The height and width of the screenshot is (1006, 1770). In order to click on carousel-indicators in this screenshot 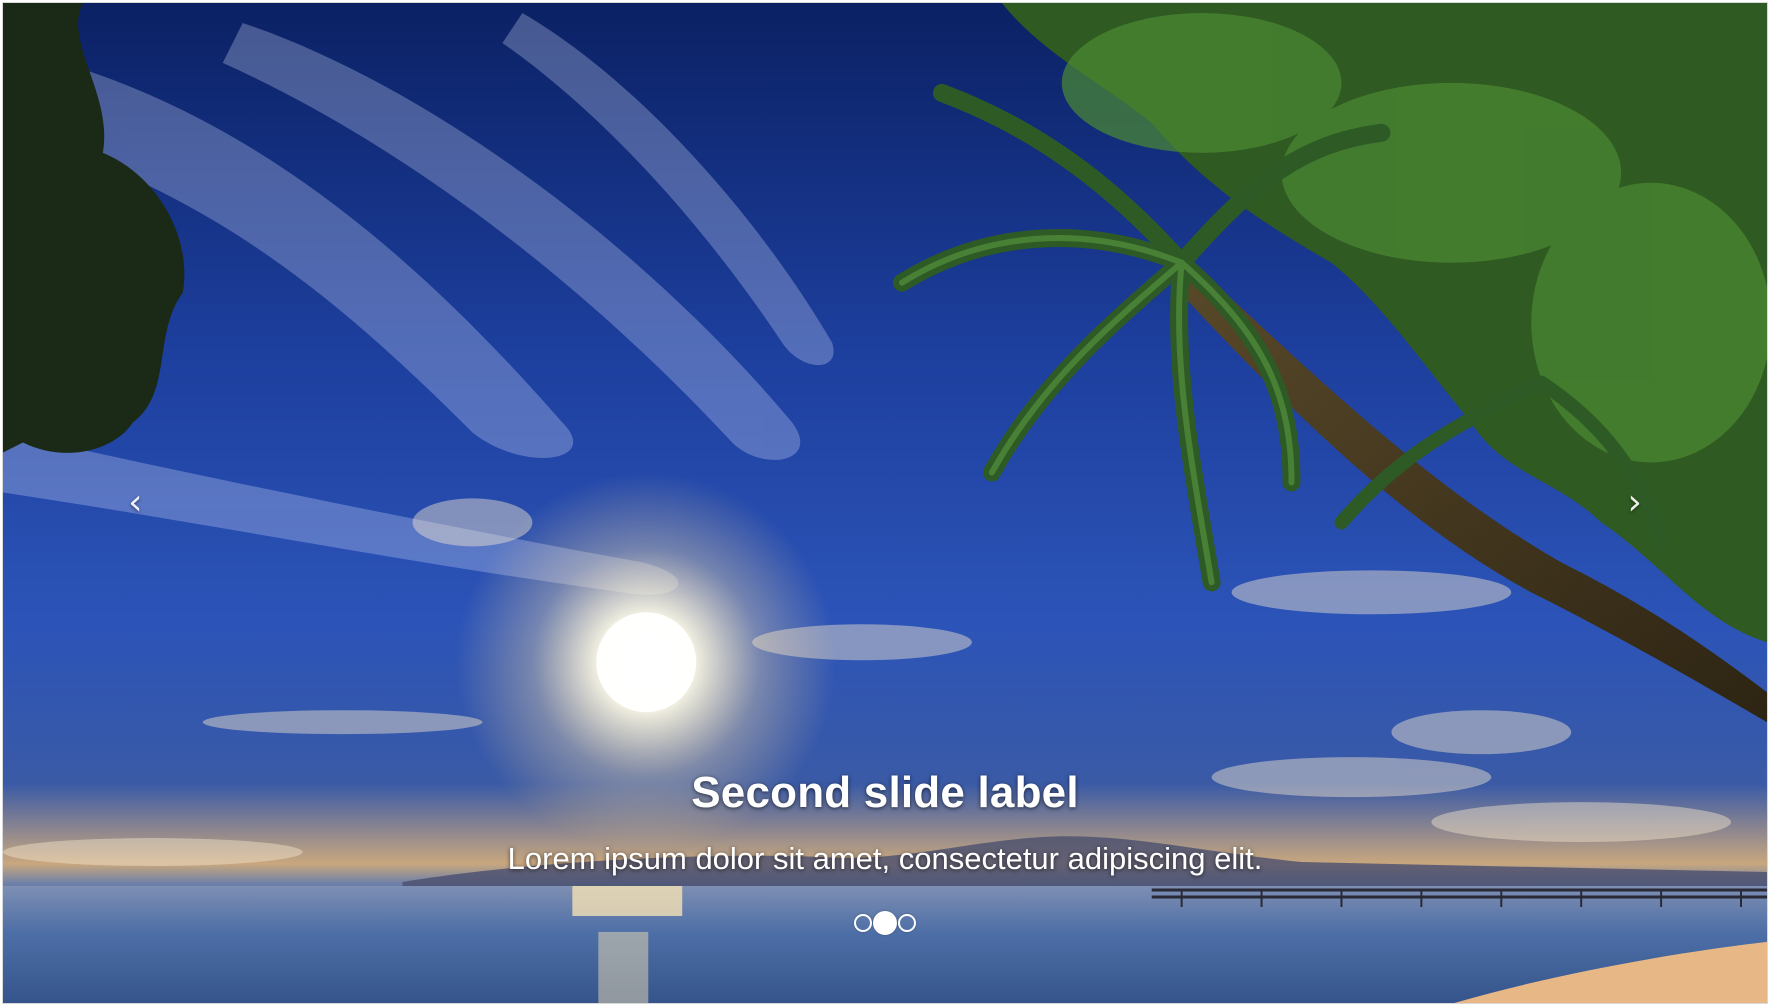, I will do `click(885, 923)`.